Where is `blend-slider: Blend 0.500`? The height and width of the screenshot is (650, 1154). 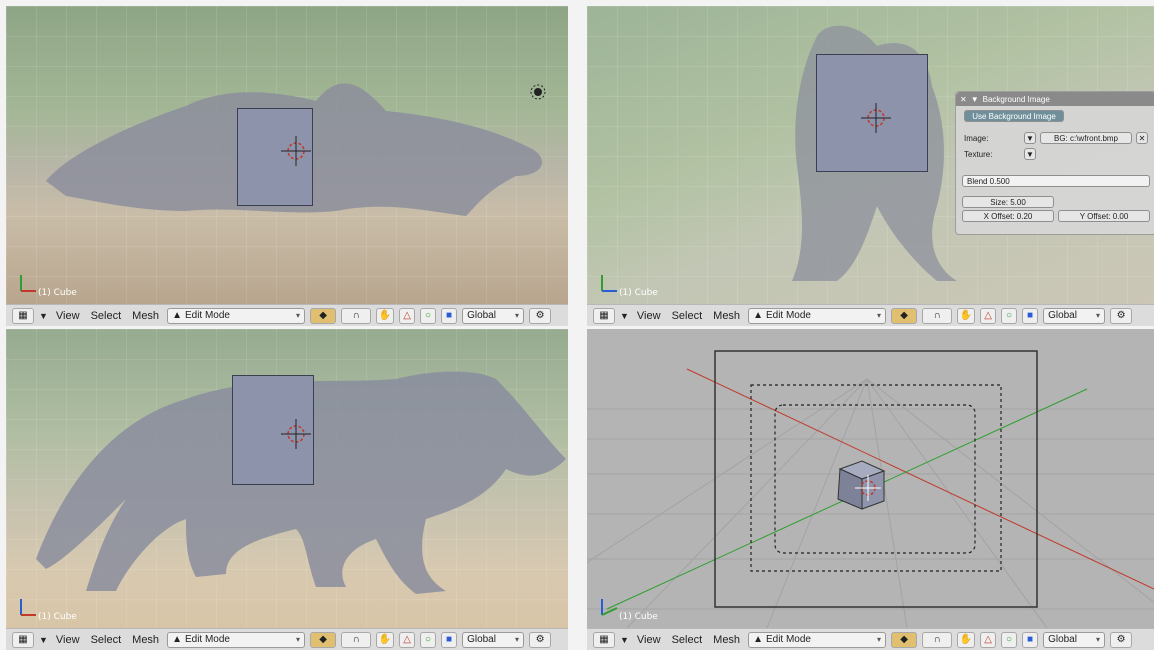
blend-slider: Blend 0.500 is located at coordinates (1056, 181).